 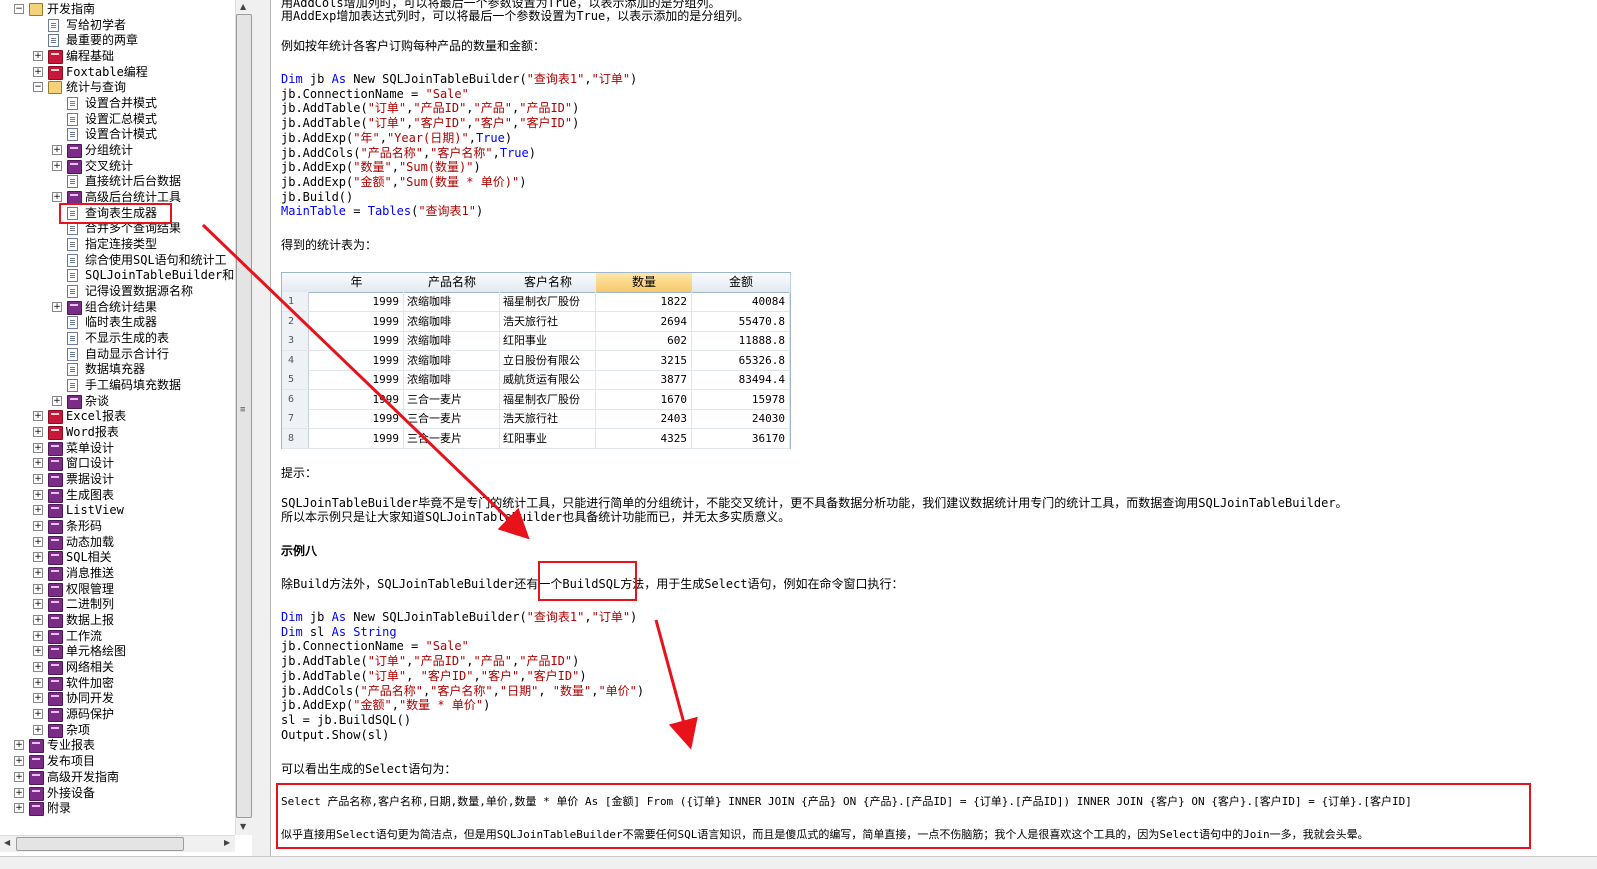 What do you see at coordinates (644, 301) in the screenshot?
I see `grid-cell: 1822` at bounding box center [644, 301].